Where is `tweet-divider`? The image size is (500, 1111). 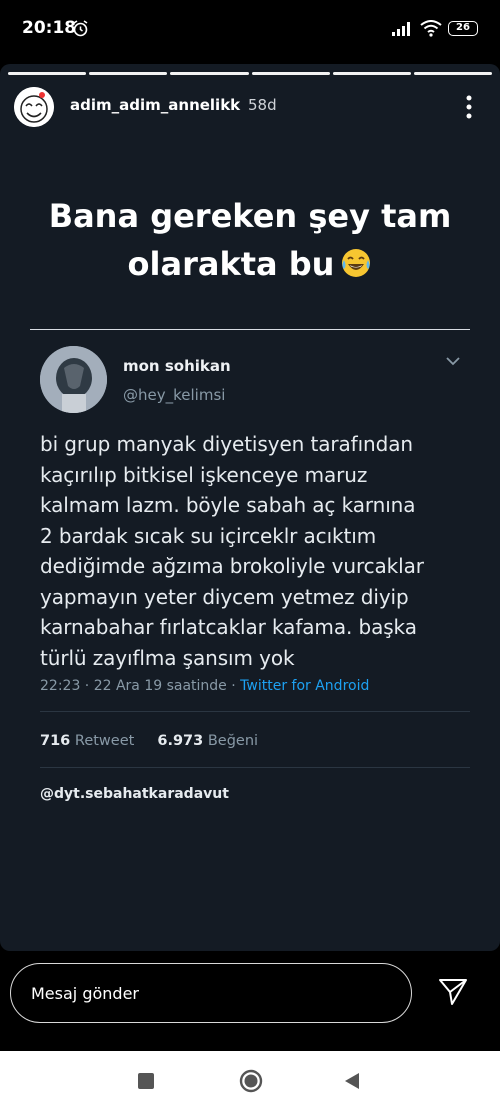
tweet-divider is located at coordinates (255, 711).